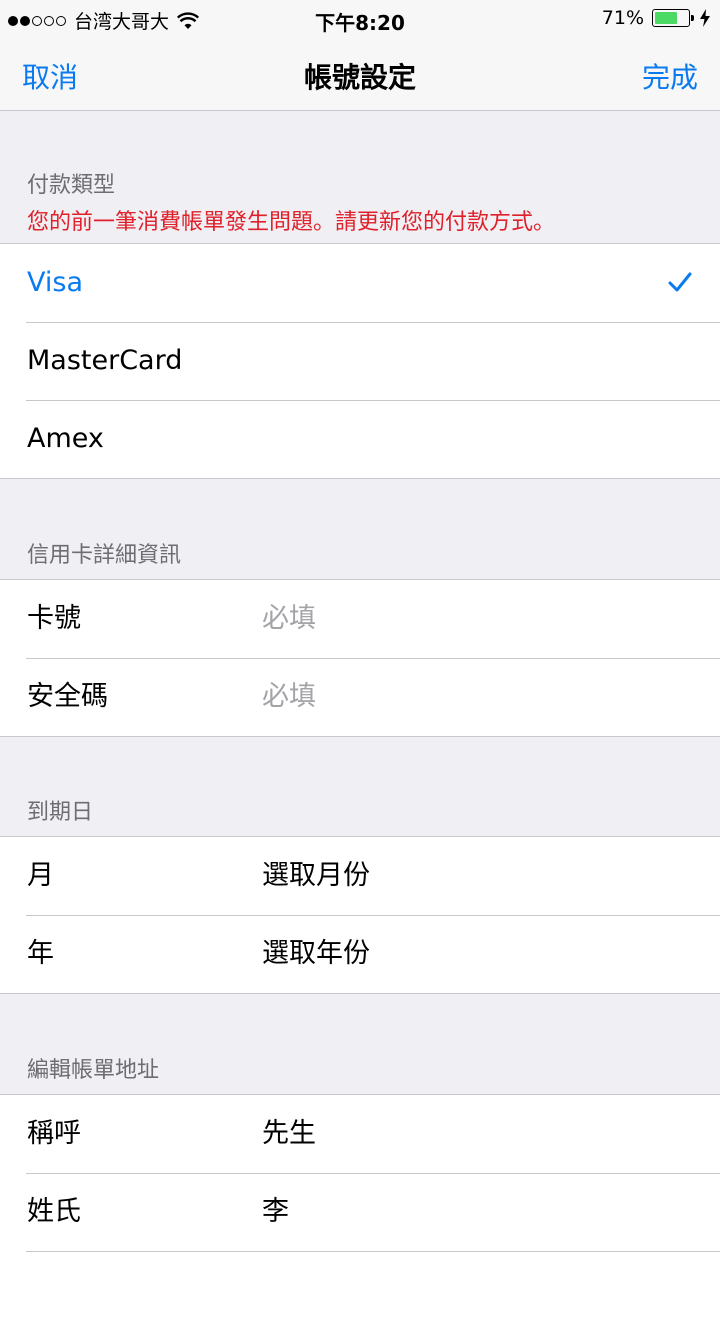 Image resolution: width=720 pixels, height=1329 pixels. Describe the element at coordinates (54, 1211) in the screenshot. I see `surname-label: 姓氏` at that location.